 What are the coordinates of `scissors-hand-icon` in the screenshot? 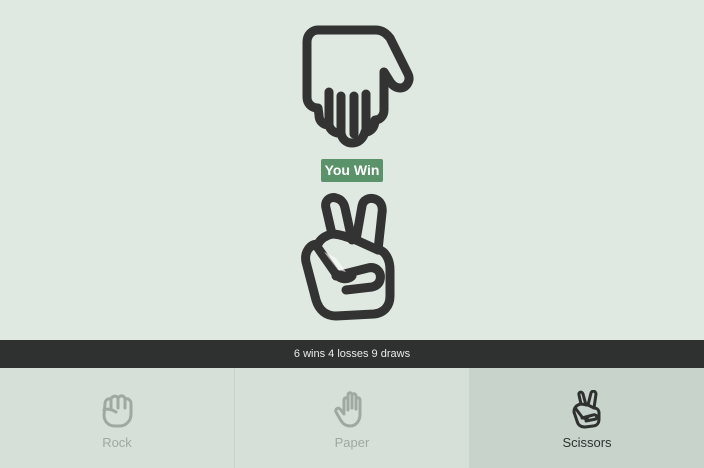 It's located at (586, 409).